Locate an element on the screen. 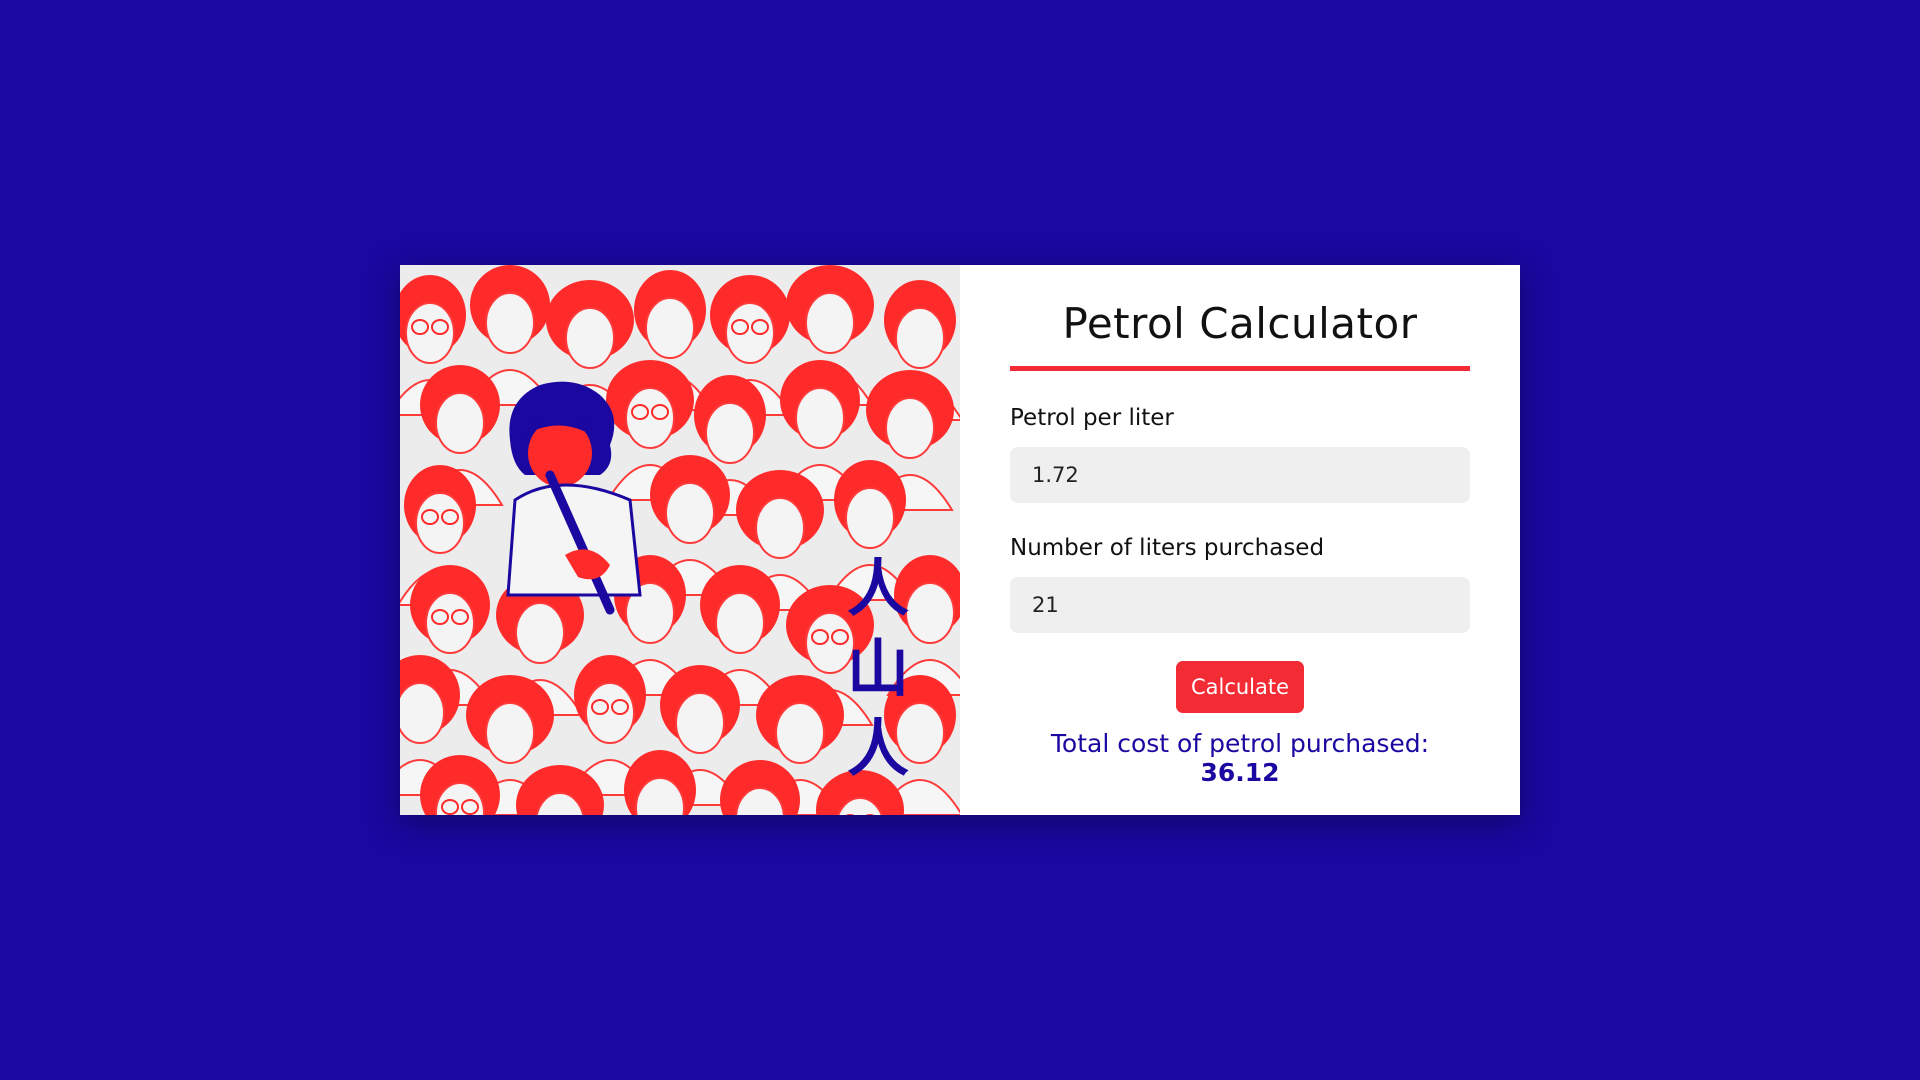  page-title: Petrol Calculator is located at coordinates (1240, 335).